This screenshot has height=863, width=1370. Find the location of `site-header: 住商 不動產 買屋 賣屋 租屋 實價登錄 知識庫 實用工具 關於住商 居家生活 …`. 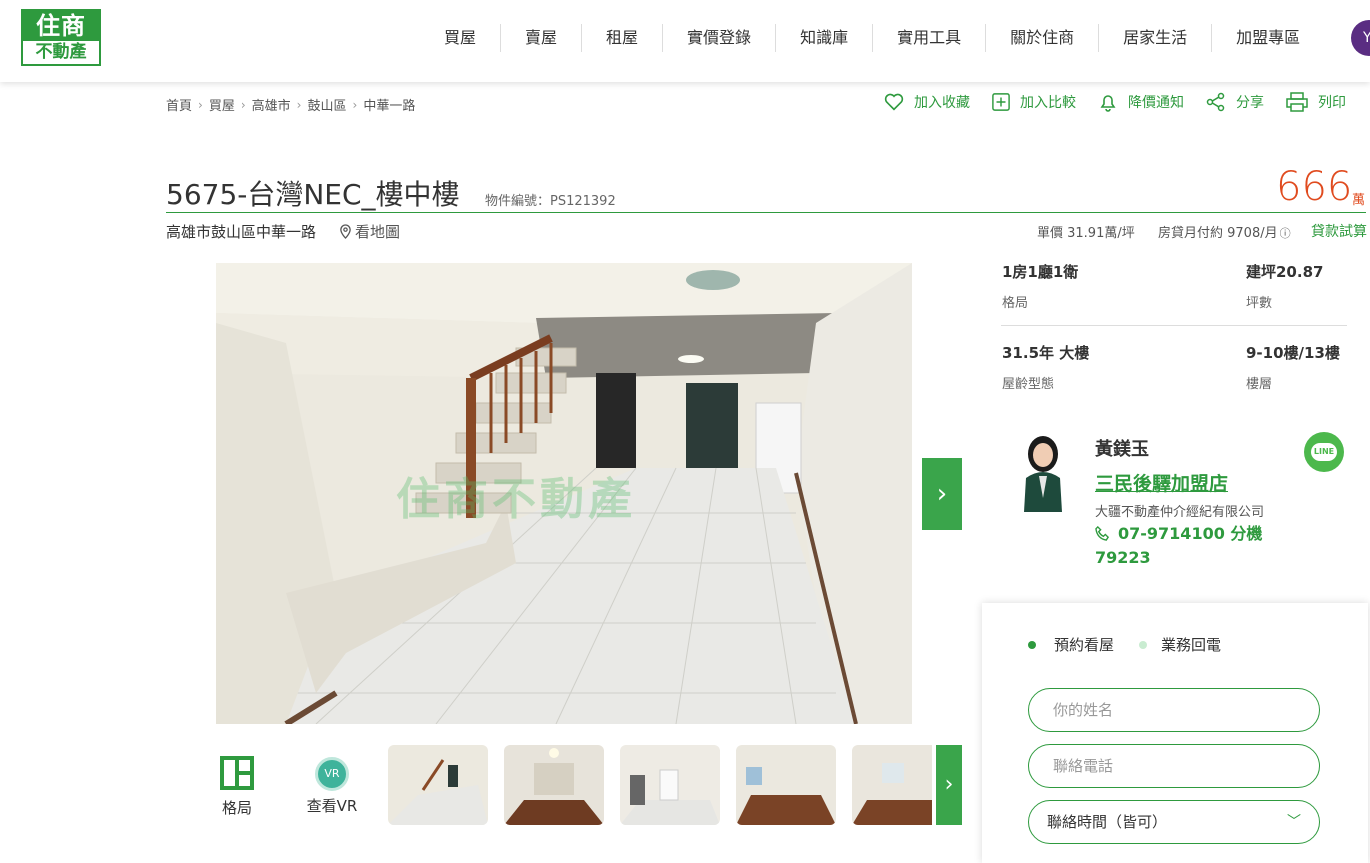

site-header: 住商 不動產 買屋 賣屋 租屋 實價登錄 知識庫 實用工具 關於住商 居家生活 … is located at coordinates (685, 41).